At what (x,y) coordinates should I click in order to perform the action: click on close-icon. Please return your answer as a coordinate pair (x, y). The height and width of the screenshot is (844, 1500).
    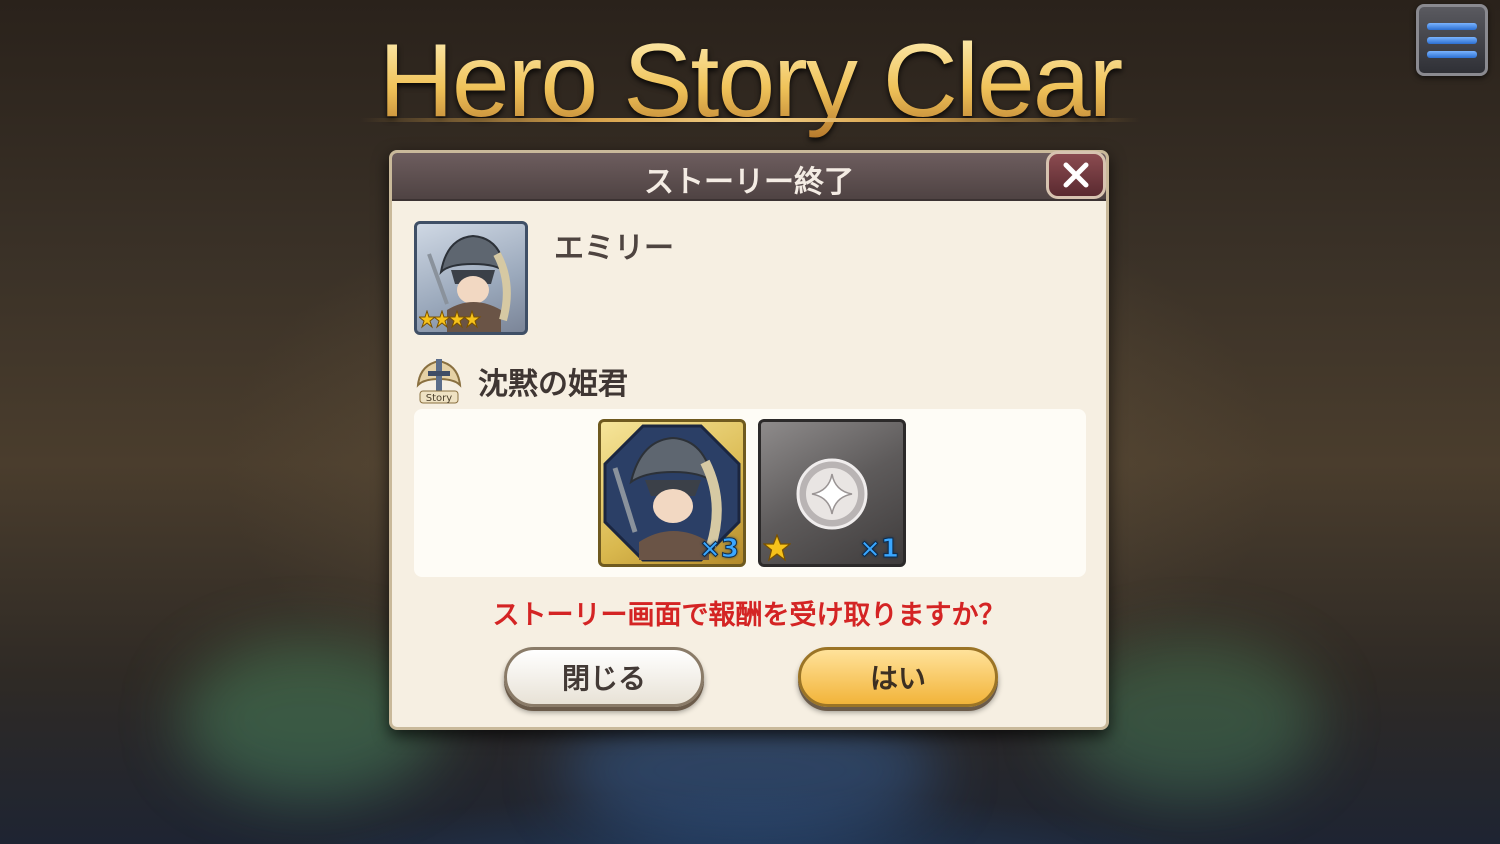
    Looking at the image, I should click on (1076, 175).